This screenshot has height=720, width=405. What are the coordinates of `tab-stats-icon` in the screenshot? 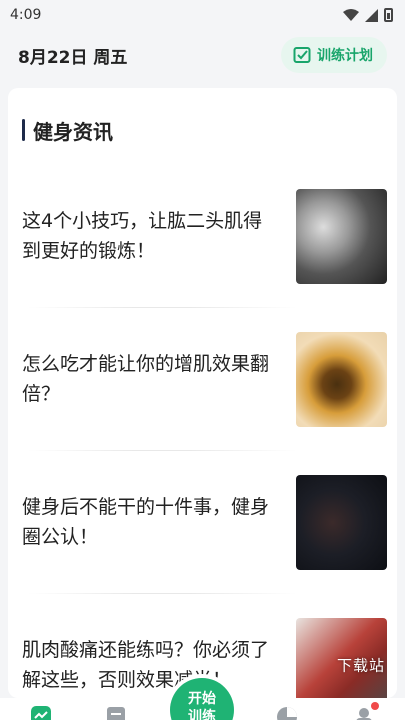 It's located at (287, 712).